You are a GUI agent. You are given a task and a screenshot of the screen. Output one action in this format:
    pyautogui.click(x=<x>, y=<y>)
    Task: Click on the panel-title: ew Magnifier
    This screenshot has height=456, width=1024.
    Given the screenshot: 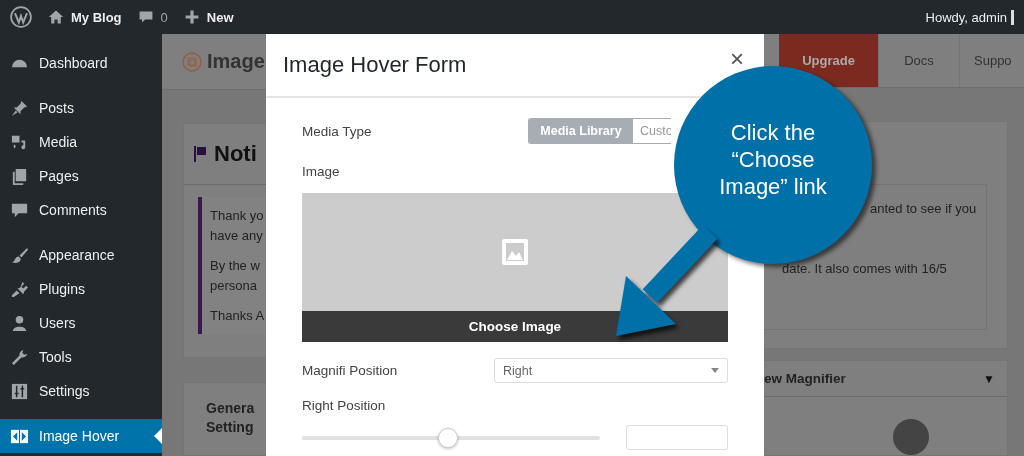 What is the action you would take?
    pyautogui.click(x=805, y=378)
    